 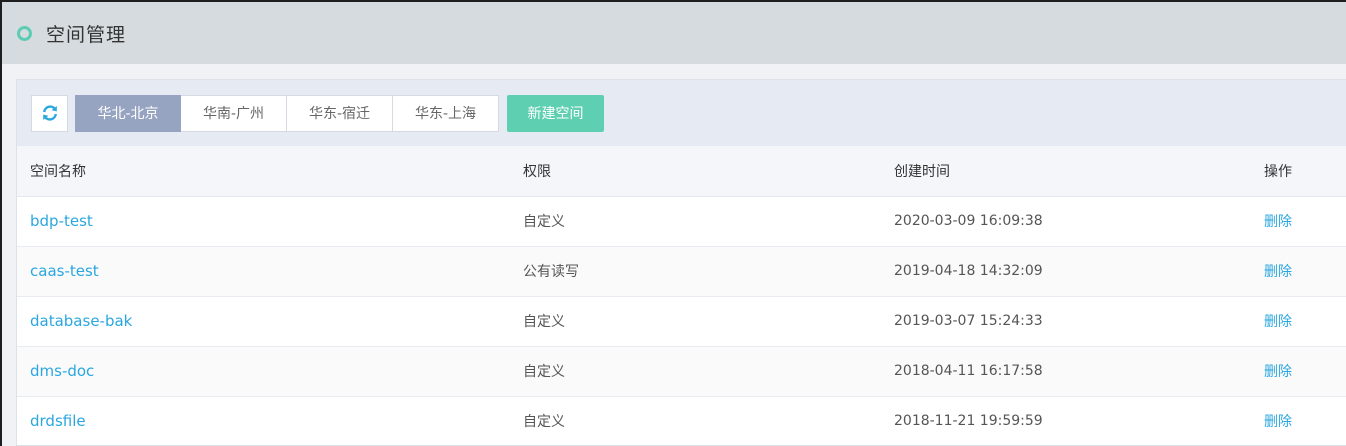 I want to click on created-time-cell: 2019-03-07 15:24:33, so click(x=1079, y=321).